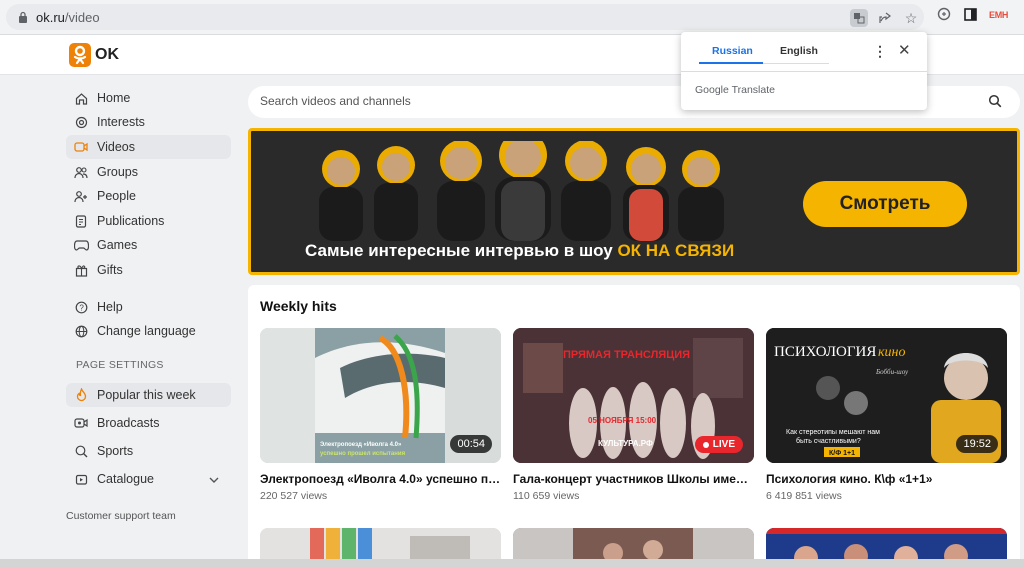 This screenshot has width=1024, height=567. I want to click on home-icon, so click(81, 98).